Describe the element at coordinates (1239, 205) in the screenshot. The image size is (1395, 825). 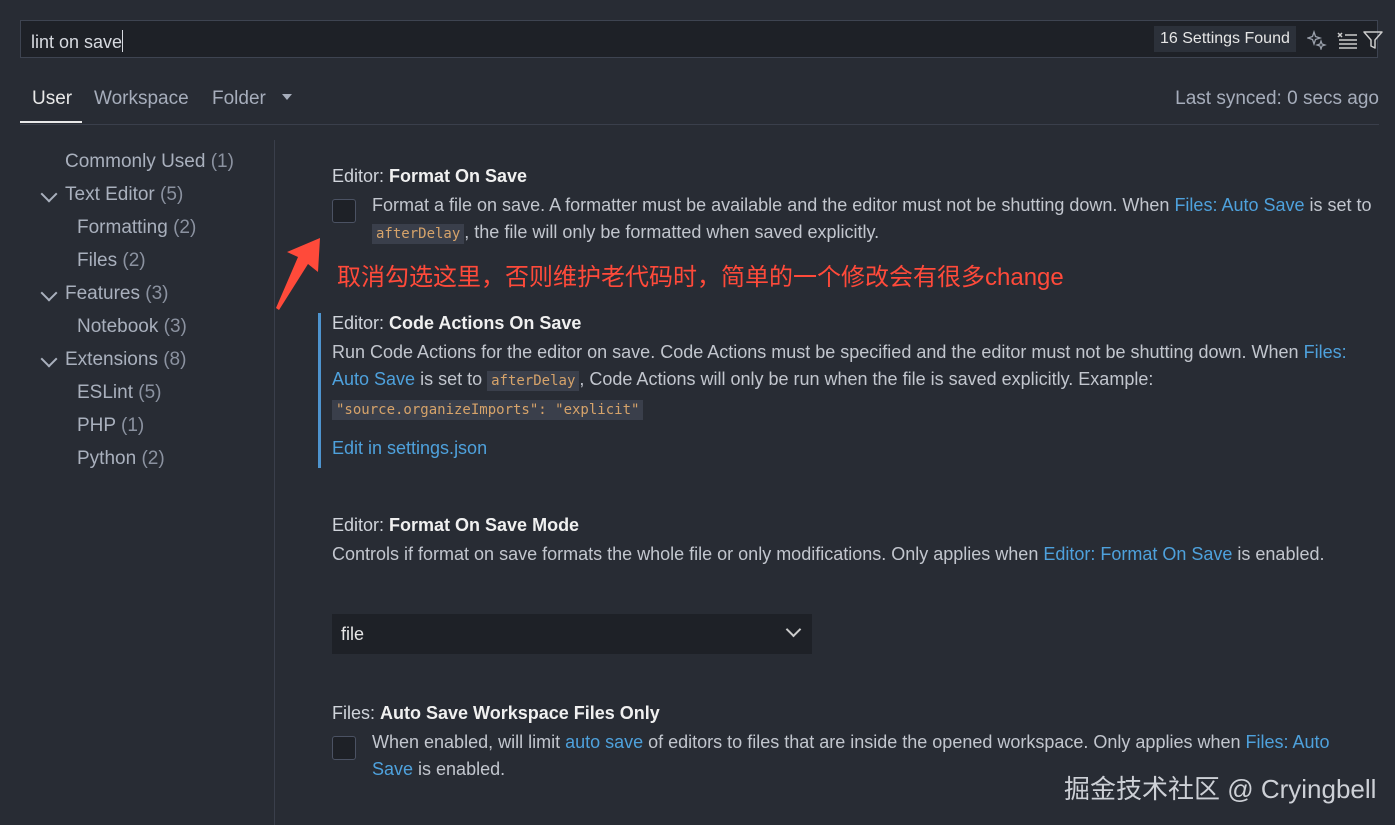
I see `files-auto-save-link: Files: Auto Save` at that location.